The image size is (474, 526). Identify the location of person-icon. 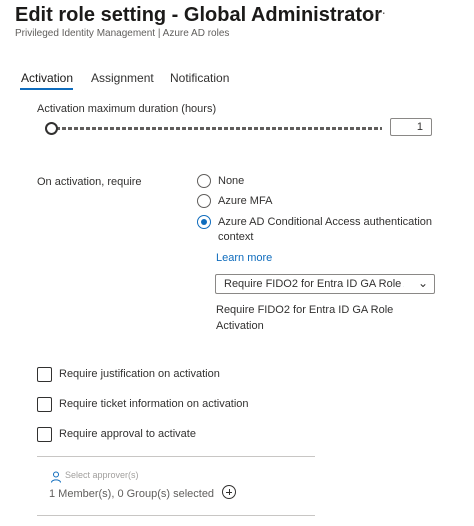
(56, 479).